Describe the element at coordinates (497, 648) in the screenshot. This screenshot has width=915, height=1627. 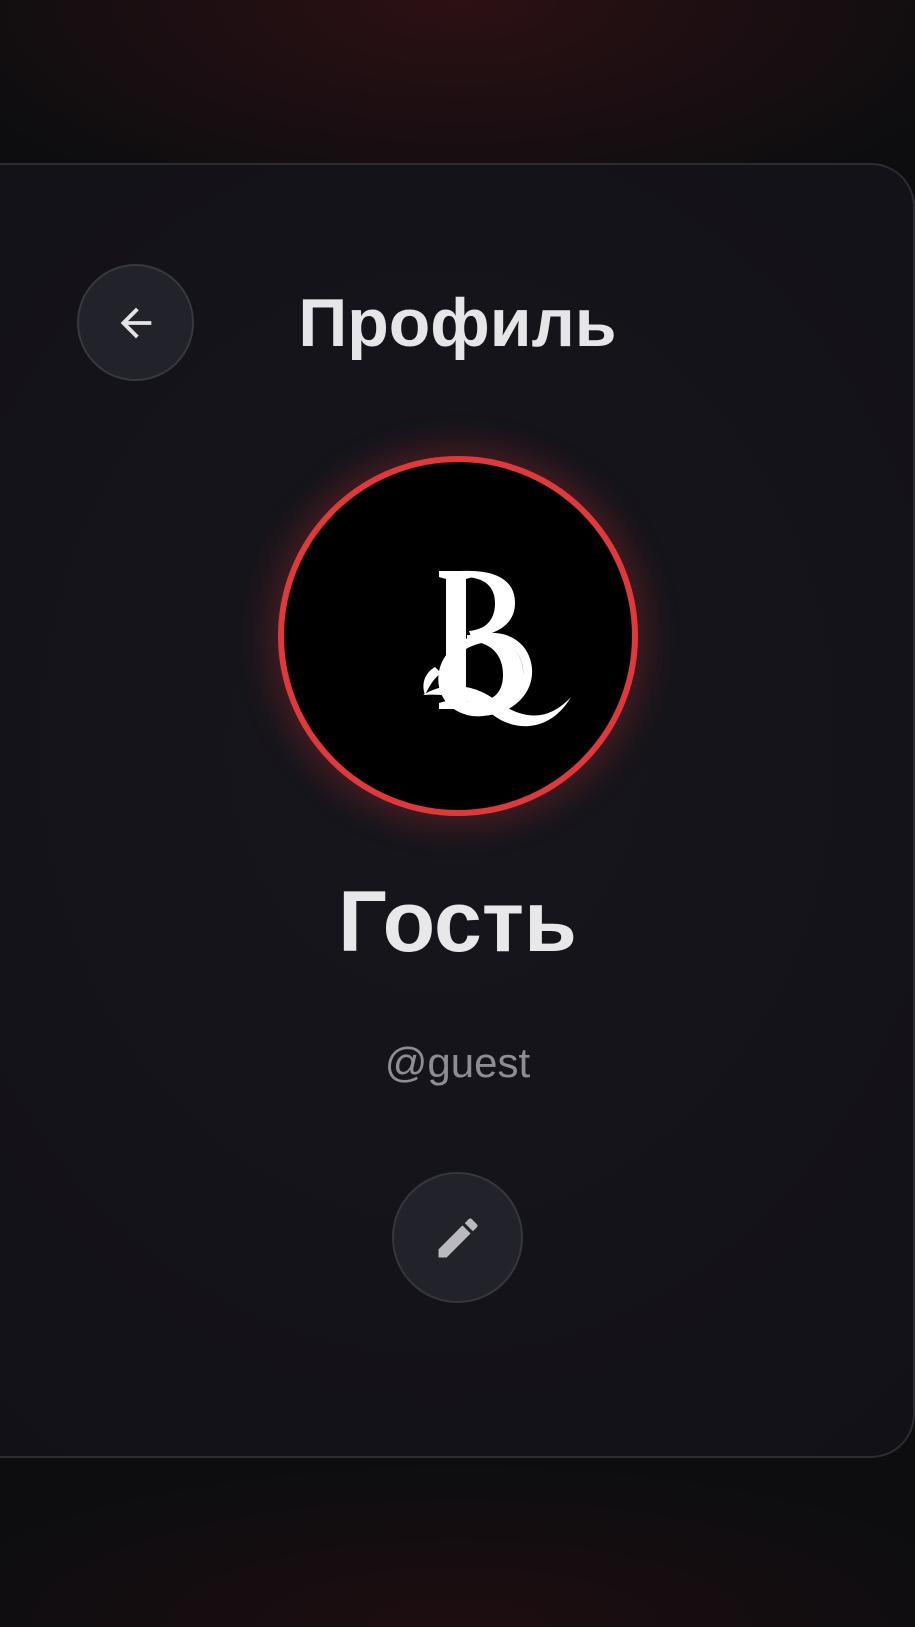
I see `brand-logo` at that location.